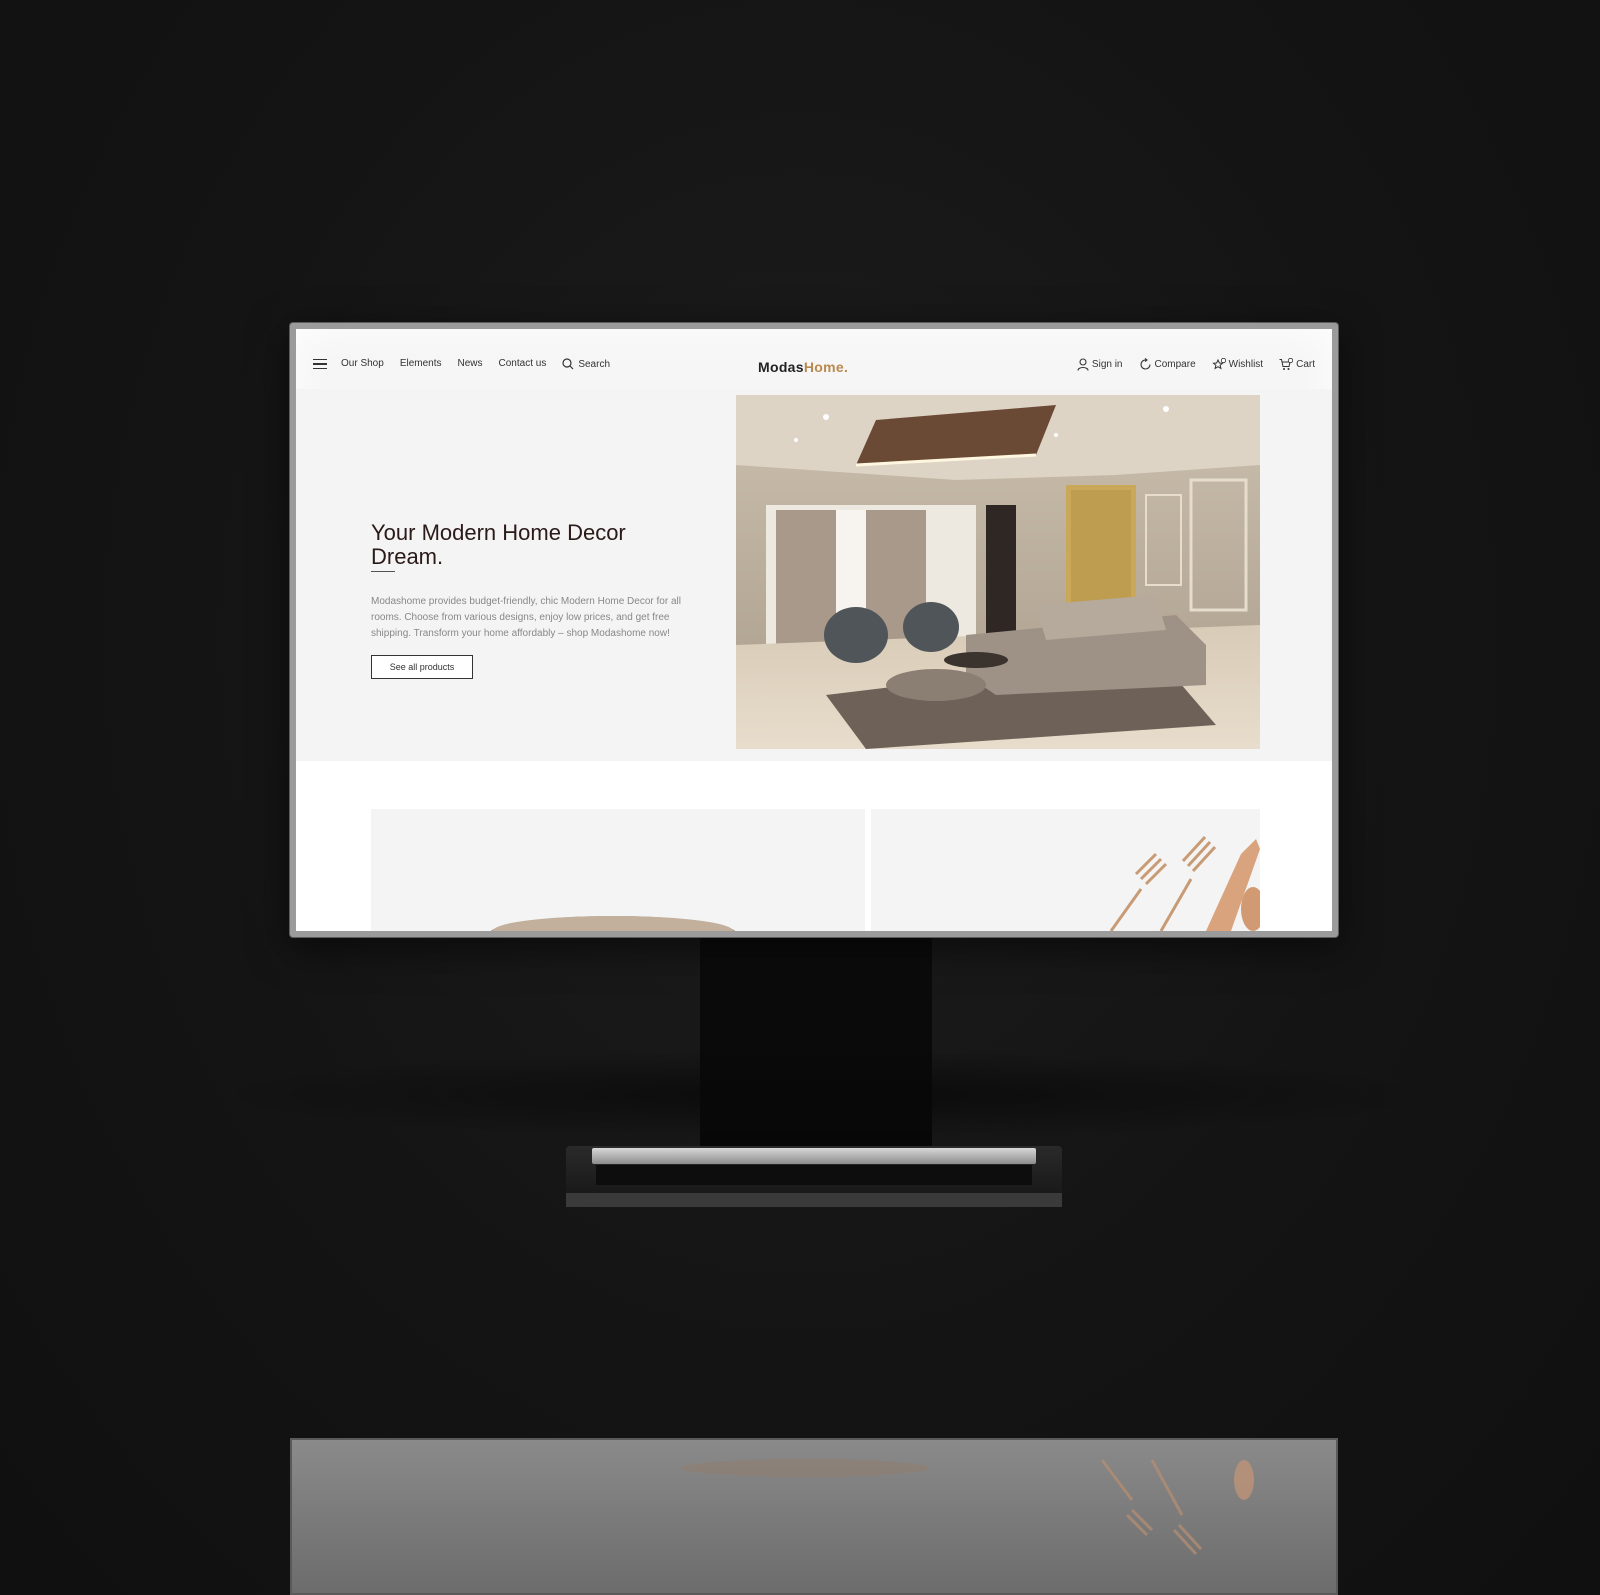 This screenshot has height=1595, width=1600. Describe the element at coordinates (594, 364) in the screenshot. I see `search-label: Search` at that location.